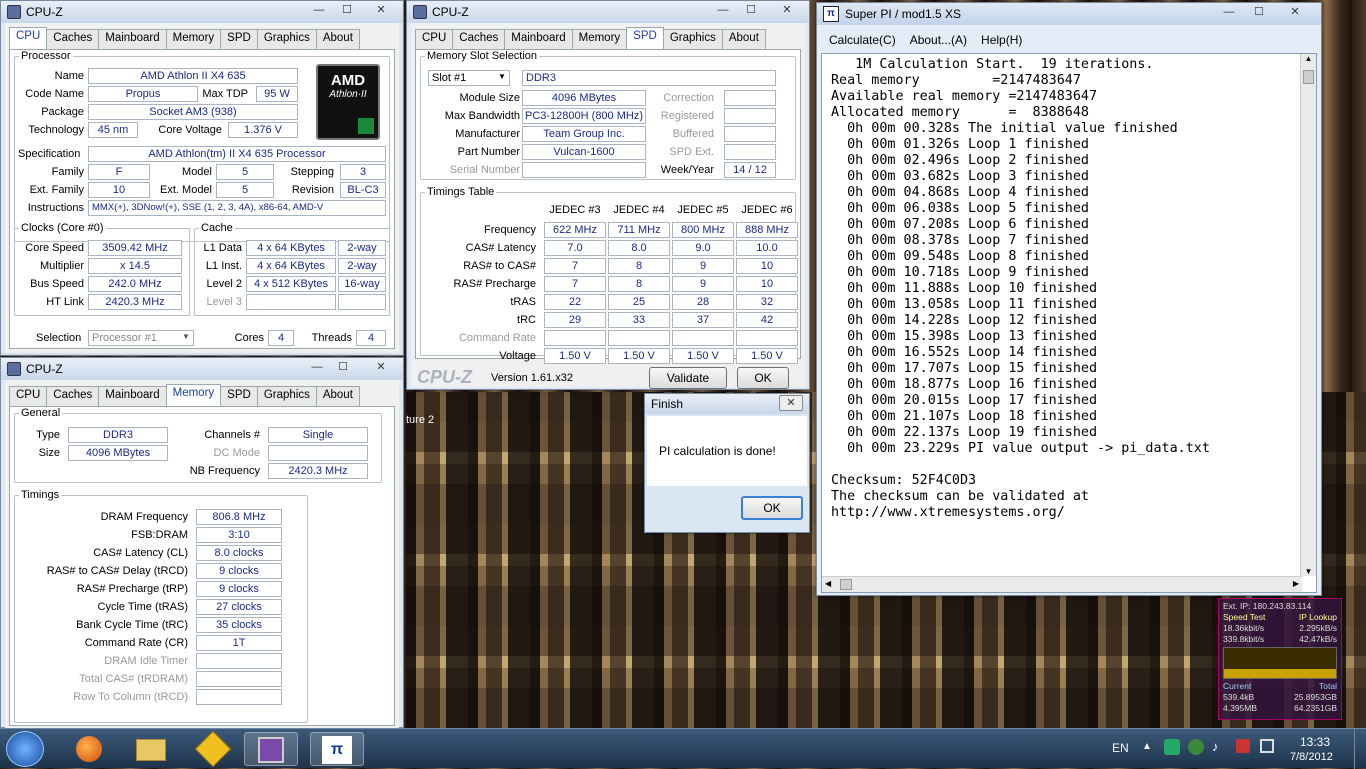 The image size is (1366, 769). I want to click on speedtest-link: Speed Test, so click(1244, 617).